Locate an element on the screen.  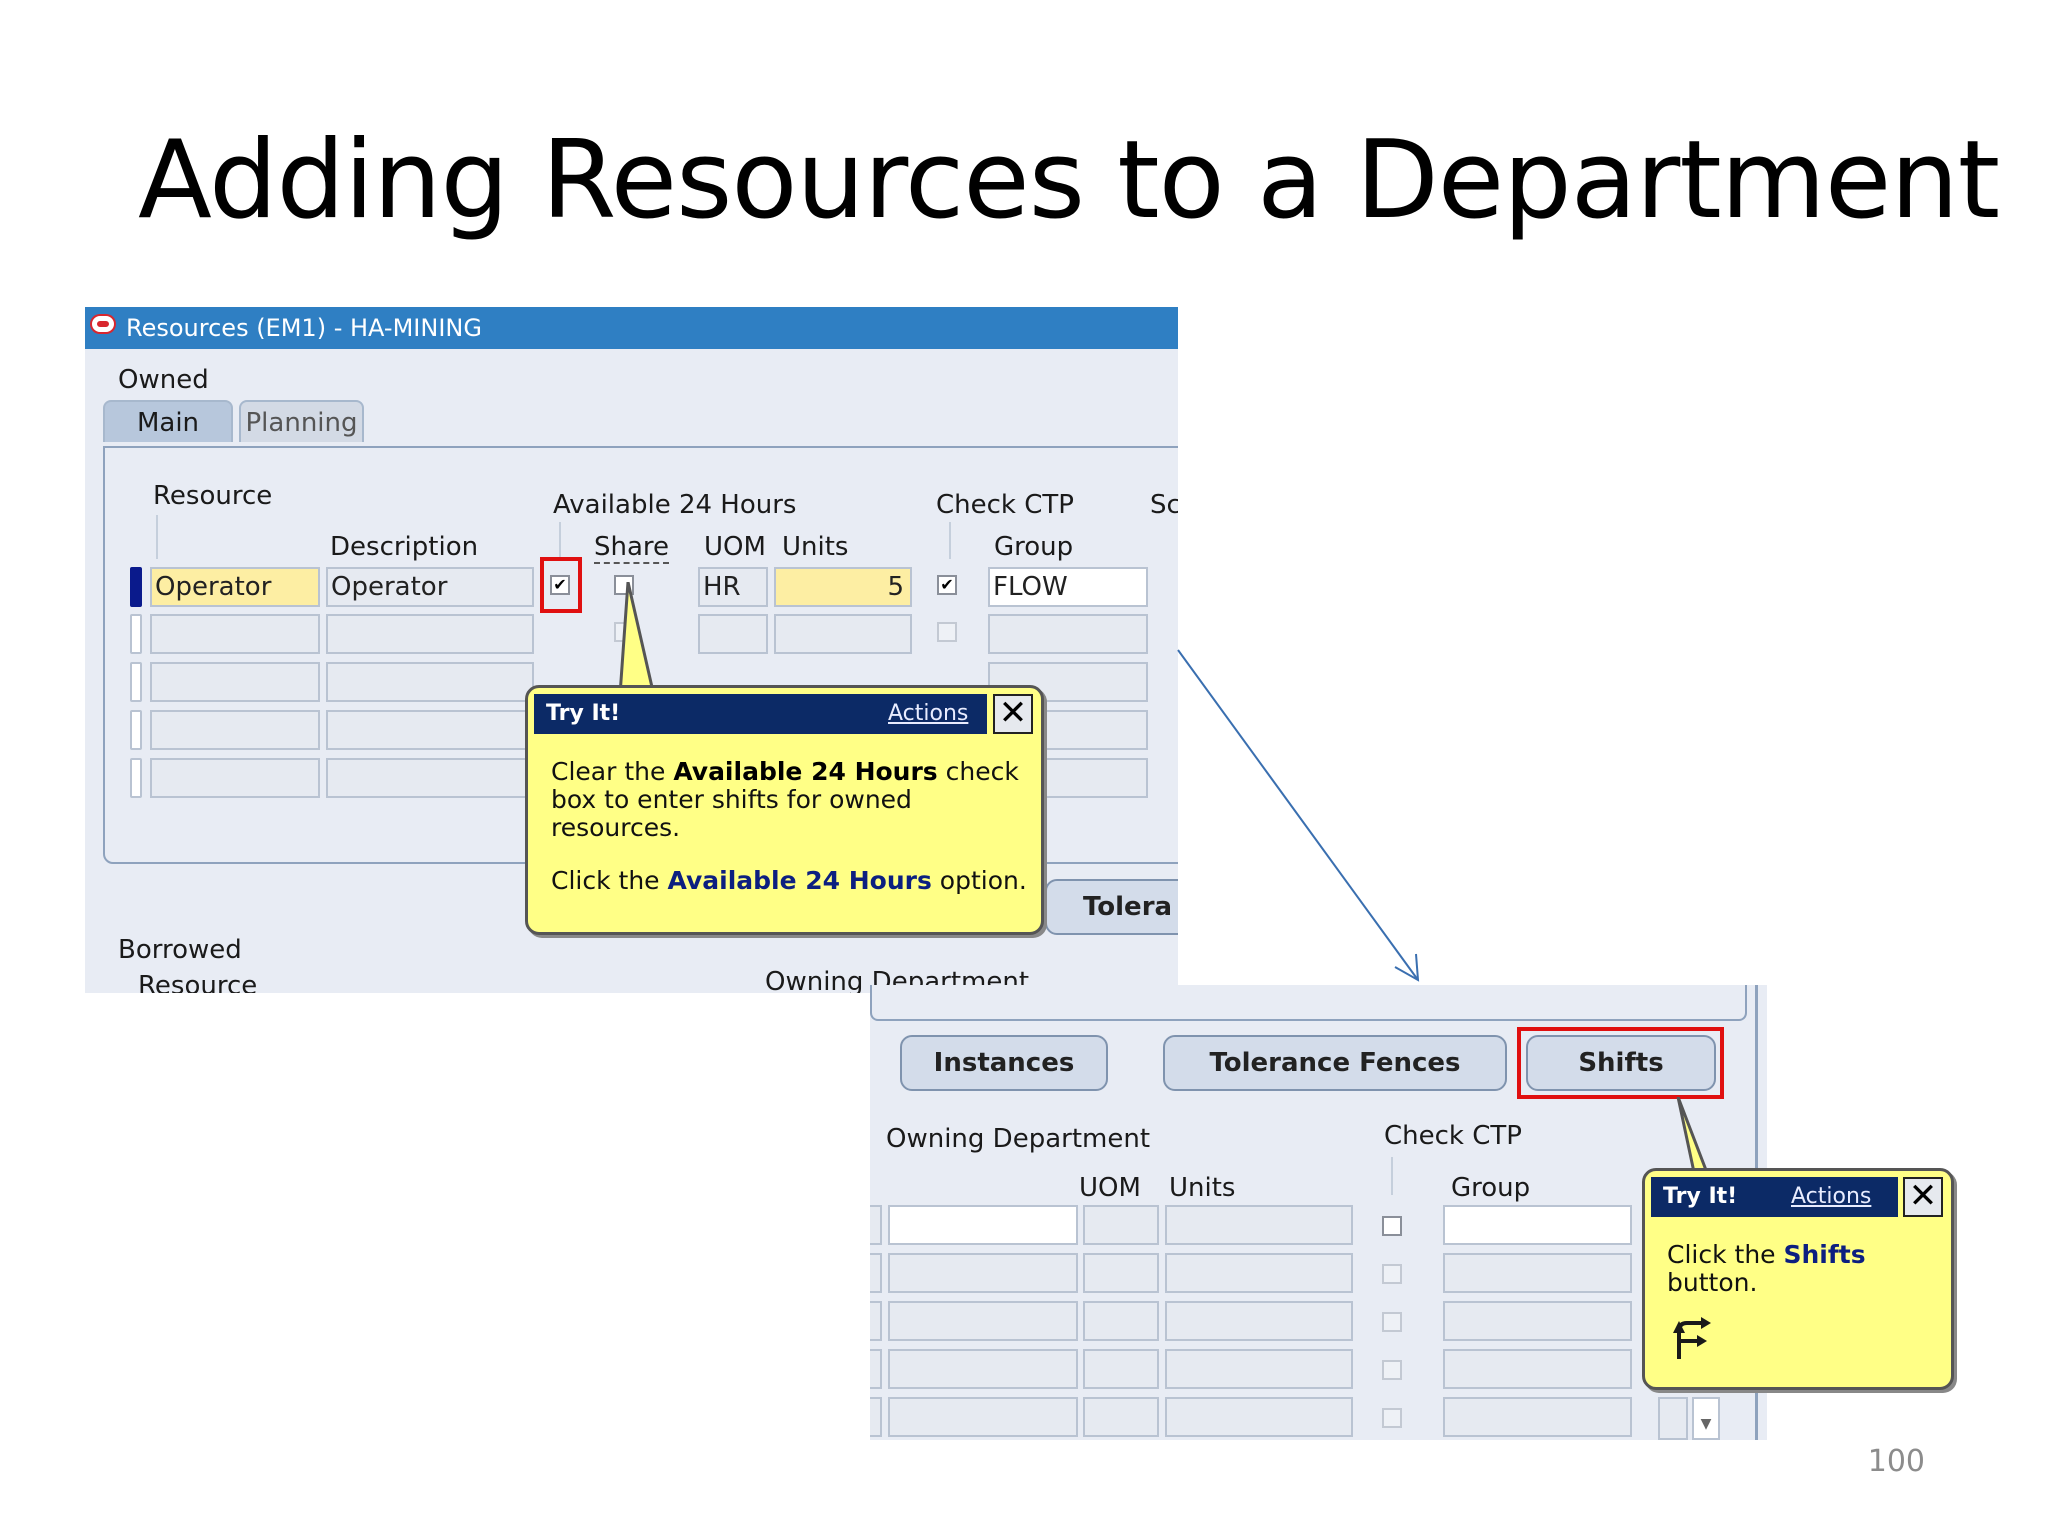
close-icon: ✕ is located at coordinates (1923, 1197).